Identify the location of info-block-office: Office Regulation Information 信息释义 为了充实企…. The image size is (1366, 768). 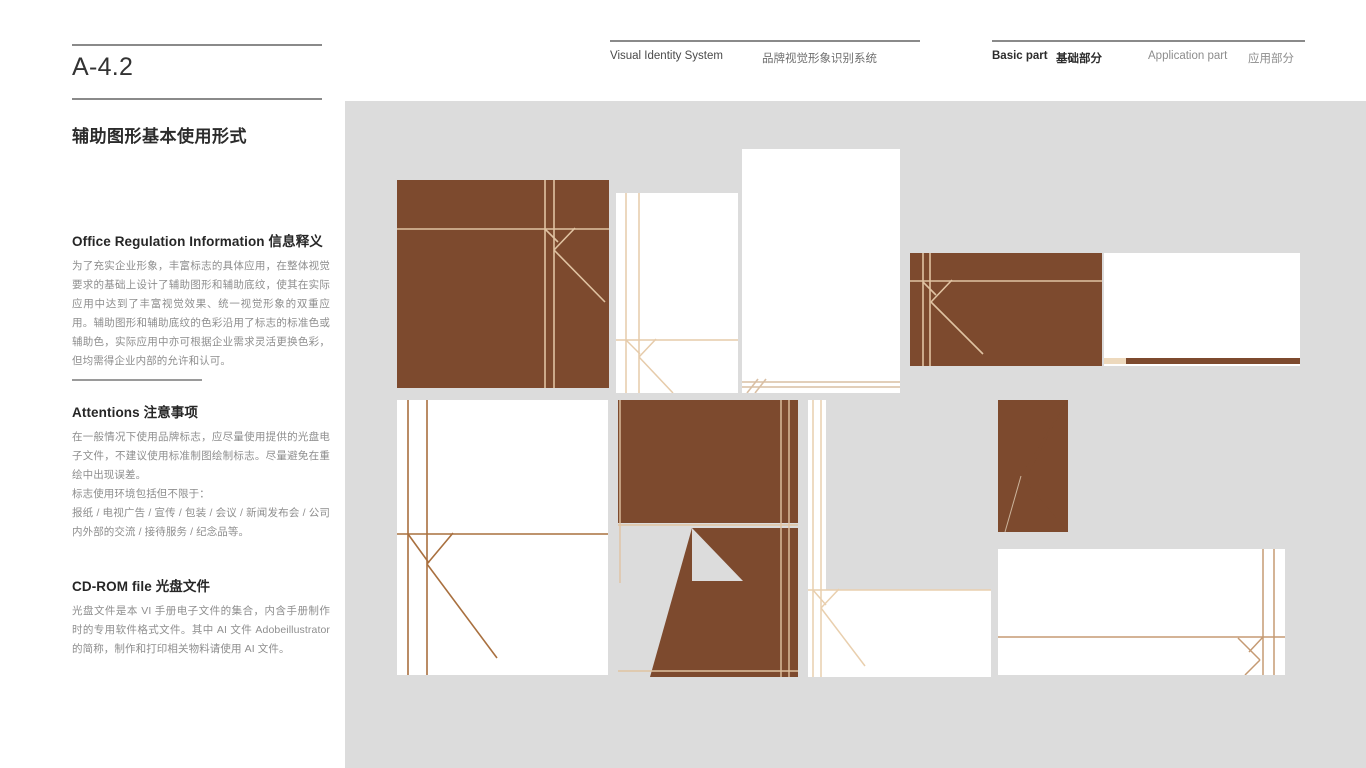
(201, 300).